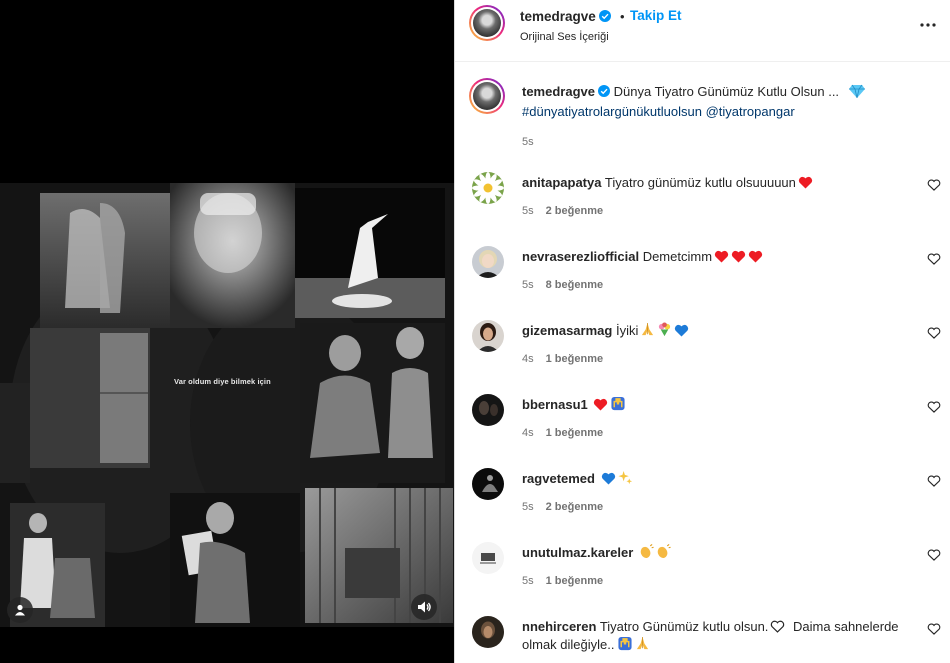 This screenshot has height=663, width=950. I want to click on comment-body: İyiki, so click(627, 330).